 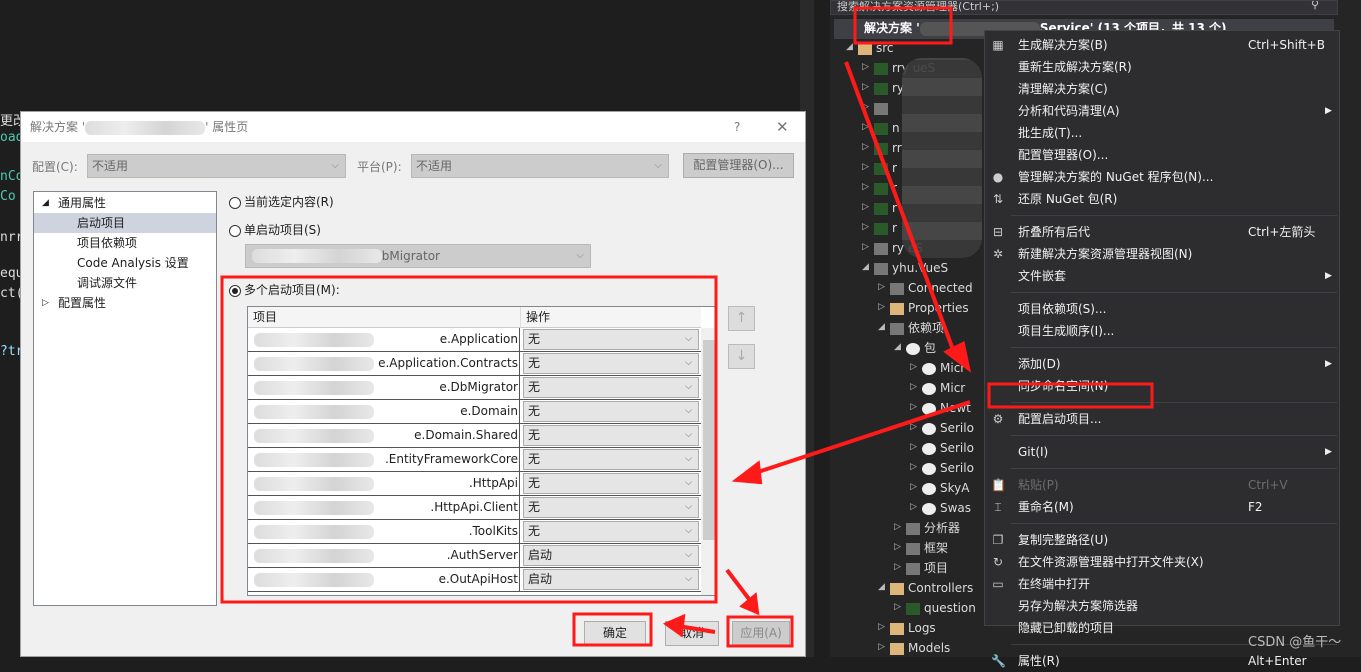 What do you see at coordinates (946, 508) in the screenshot?
I see `tree-item: Swas` at bounding box center [946, 508].